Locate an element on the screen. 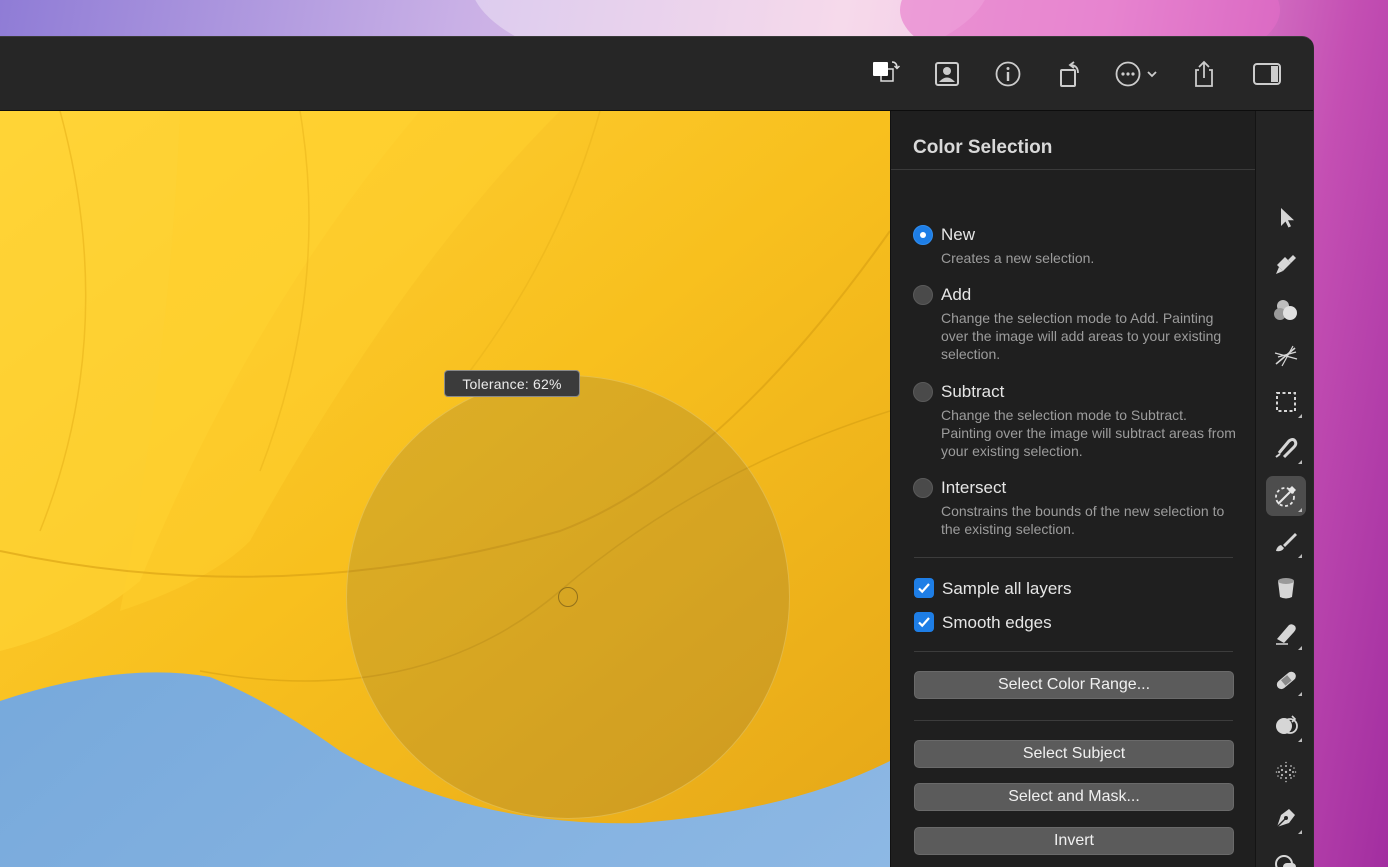 This screenshot has width=1388, height=867. sample-all-layers-checkbox is located at coordinates (924, 588).